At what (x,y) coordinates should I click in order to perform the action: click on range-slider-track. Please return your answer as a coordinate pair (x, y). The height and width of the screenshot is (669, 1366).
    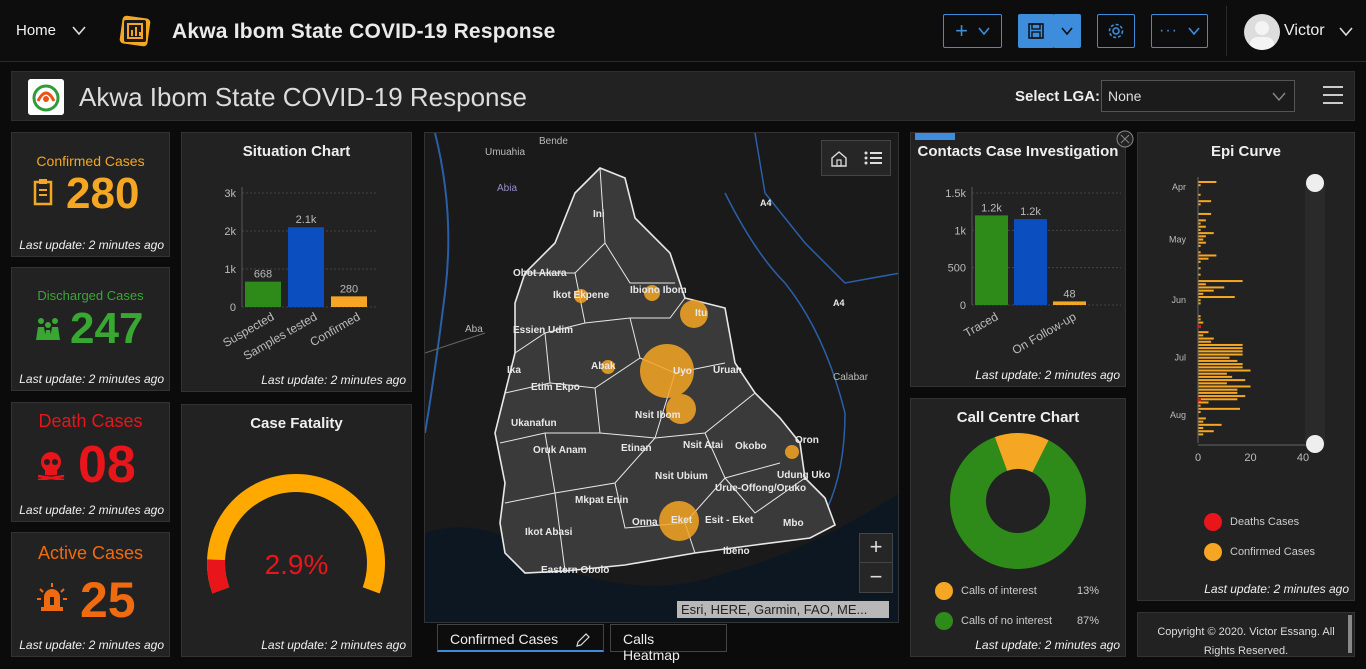
    Looking at the image, I should click on (1315, 314).